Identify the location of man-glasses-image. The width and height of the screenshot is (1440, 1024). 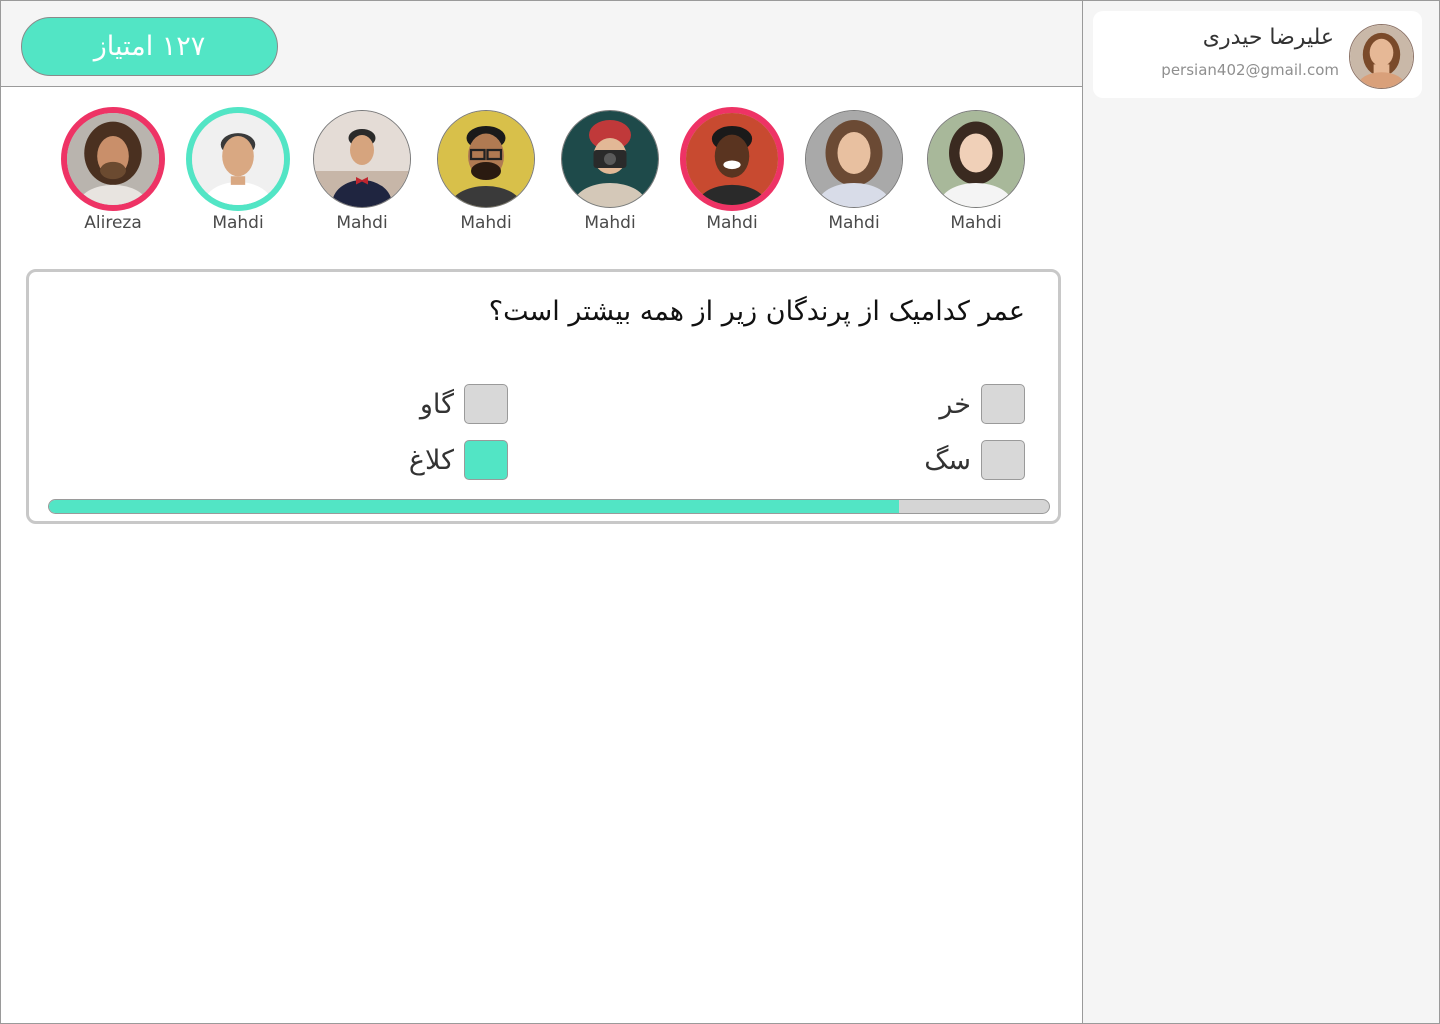
(486, 159).